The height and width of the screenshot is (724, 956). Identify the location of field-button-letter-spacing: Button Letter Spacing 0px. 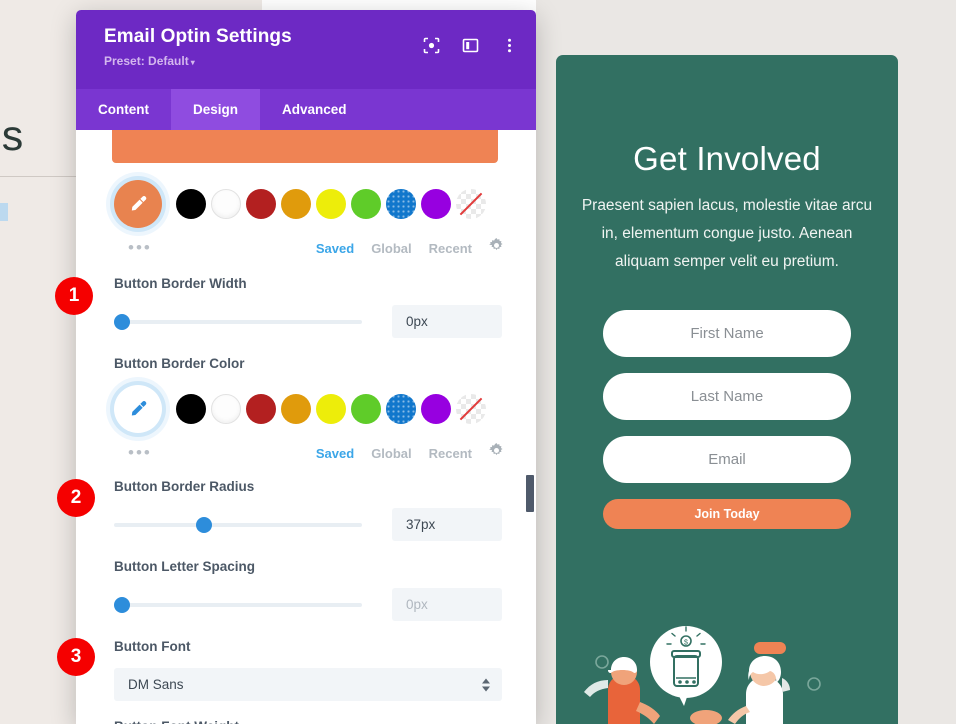
(309, 590).